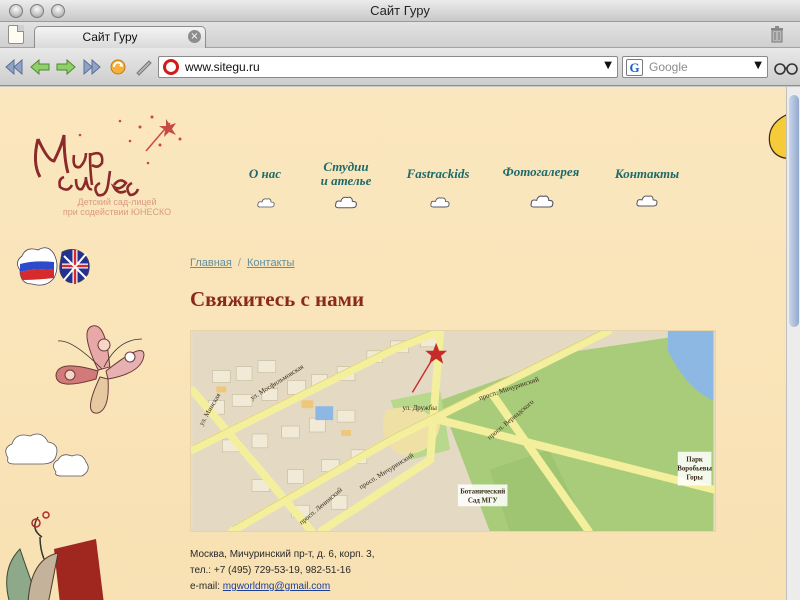 This screenshot has height=600, width=800. Describe the element at coordinates (171, 67) in the screenshot. I see `opera-o-icon` at that location.